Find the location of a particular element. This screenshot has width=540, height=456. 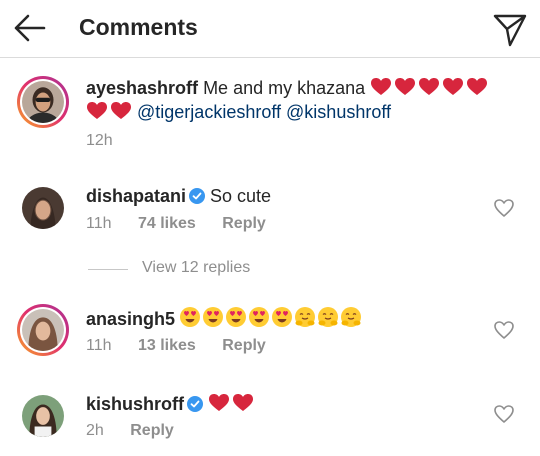

avatar-ayeshashroff is located at coordinates (43, 102).